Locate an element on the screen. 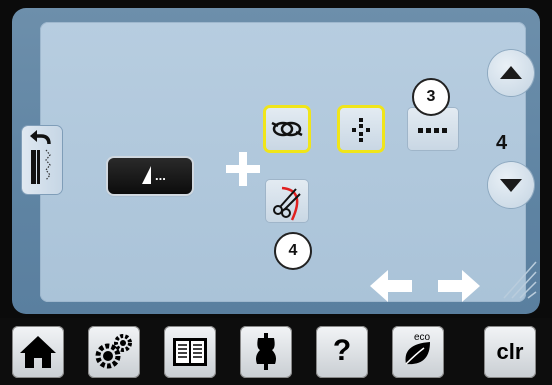  help-label: ? is located at coordinates (342, 350).